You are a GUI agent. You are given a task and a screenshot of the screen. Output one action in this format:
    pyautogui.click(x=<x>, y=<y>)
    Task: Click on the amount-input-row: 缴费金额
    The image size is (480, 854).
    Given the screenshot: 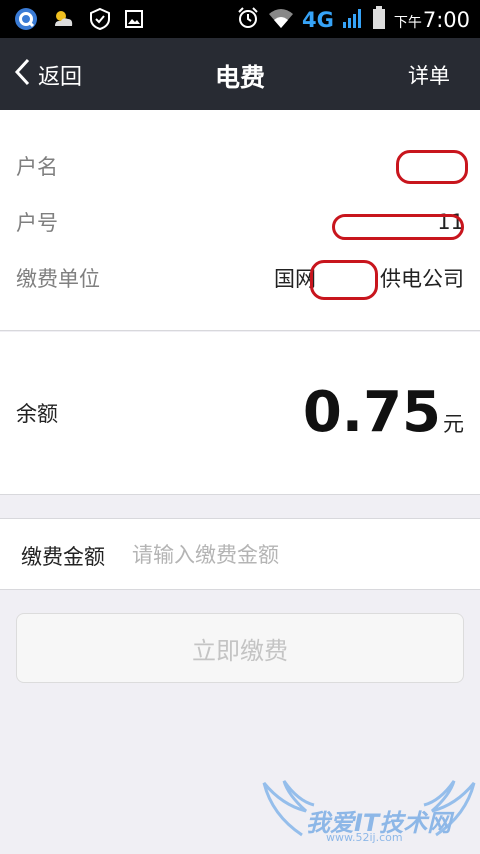 What is the action you would take?
    pyautogui.click(x=240, y=554)
    